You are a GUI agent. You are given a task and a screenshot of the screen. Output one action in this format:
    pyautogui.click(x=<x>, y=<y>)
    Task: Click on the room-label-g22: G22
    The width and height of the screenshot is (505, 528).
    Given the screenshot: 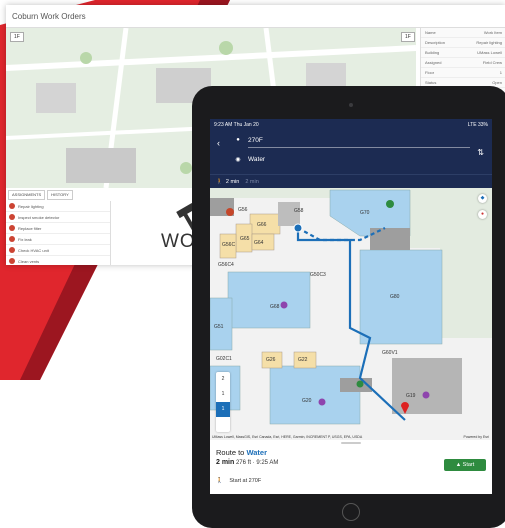 What is the action you would take?
    pyautogui.click(x=303, y=360)
    